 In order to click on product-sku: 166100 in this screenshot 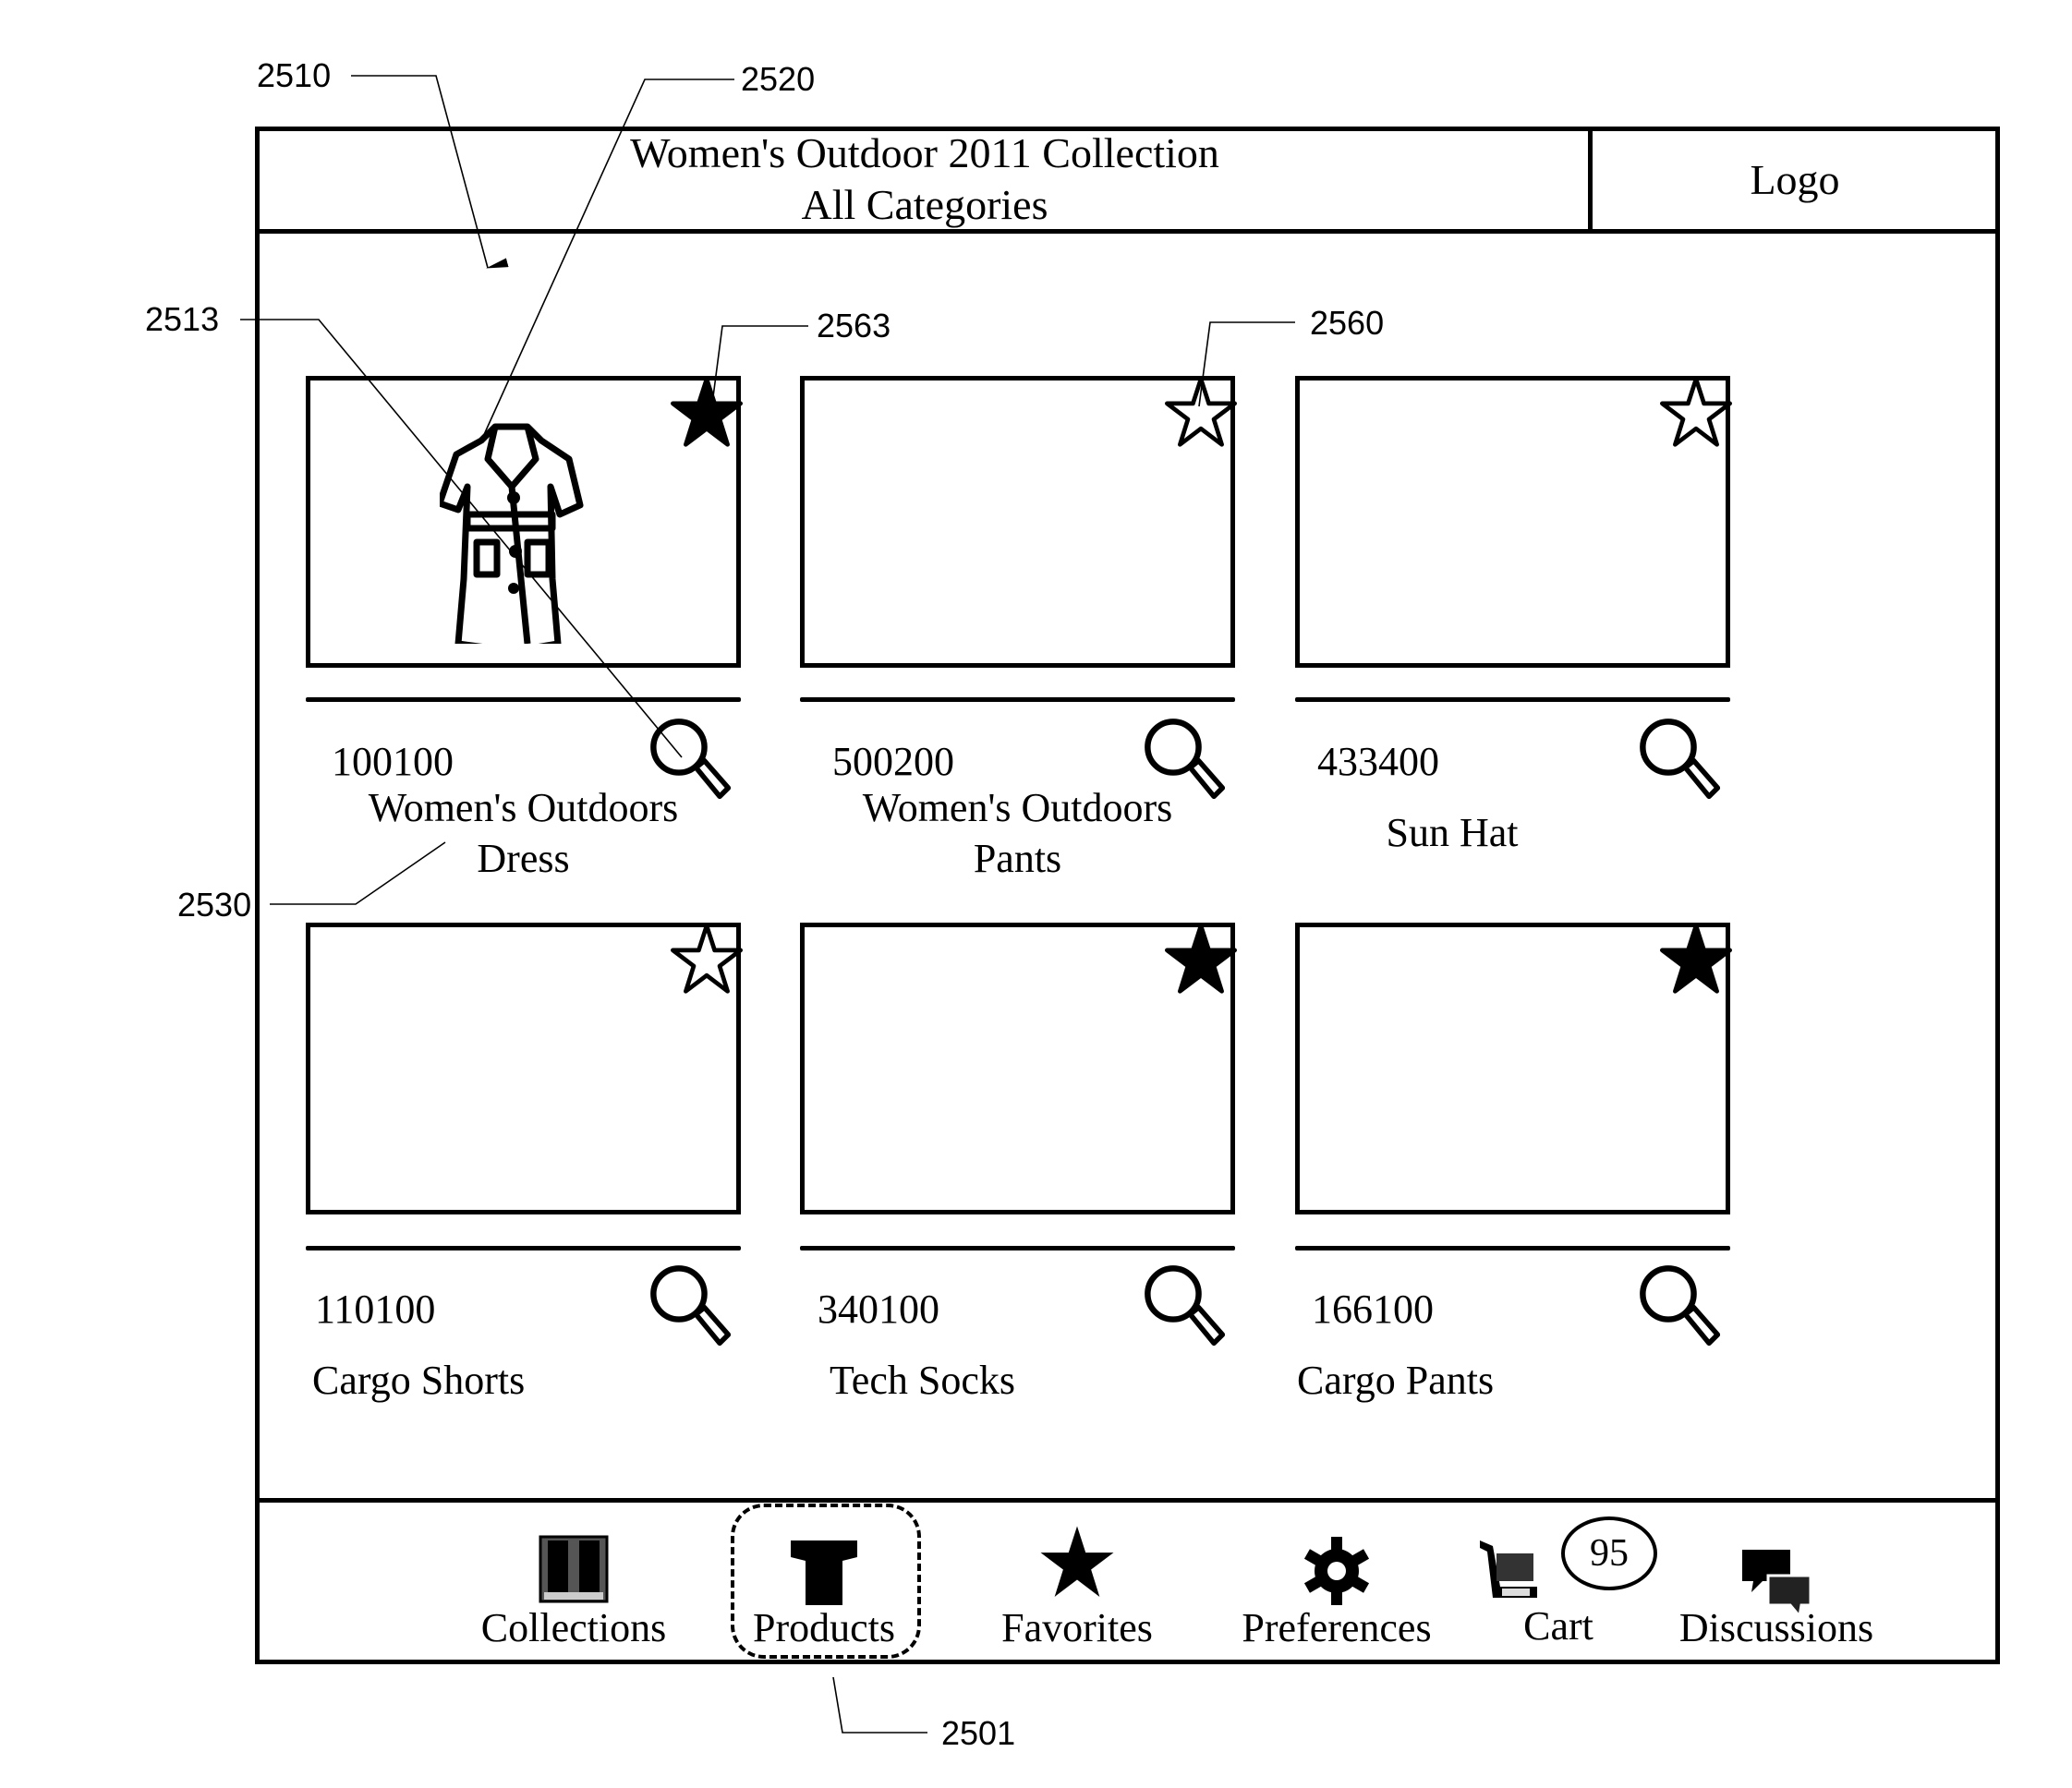, I will do `click(1373, 1309)`.